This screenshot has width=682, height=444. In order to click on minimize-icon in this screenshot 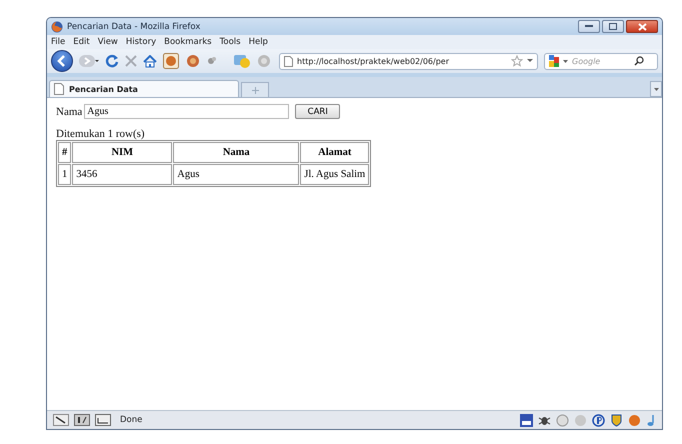, I will do `click(589, 26)`.